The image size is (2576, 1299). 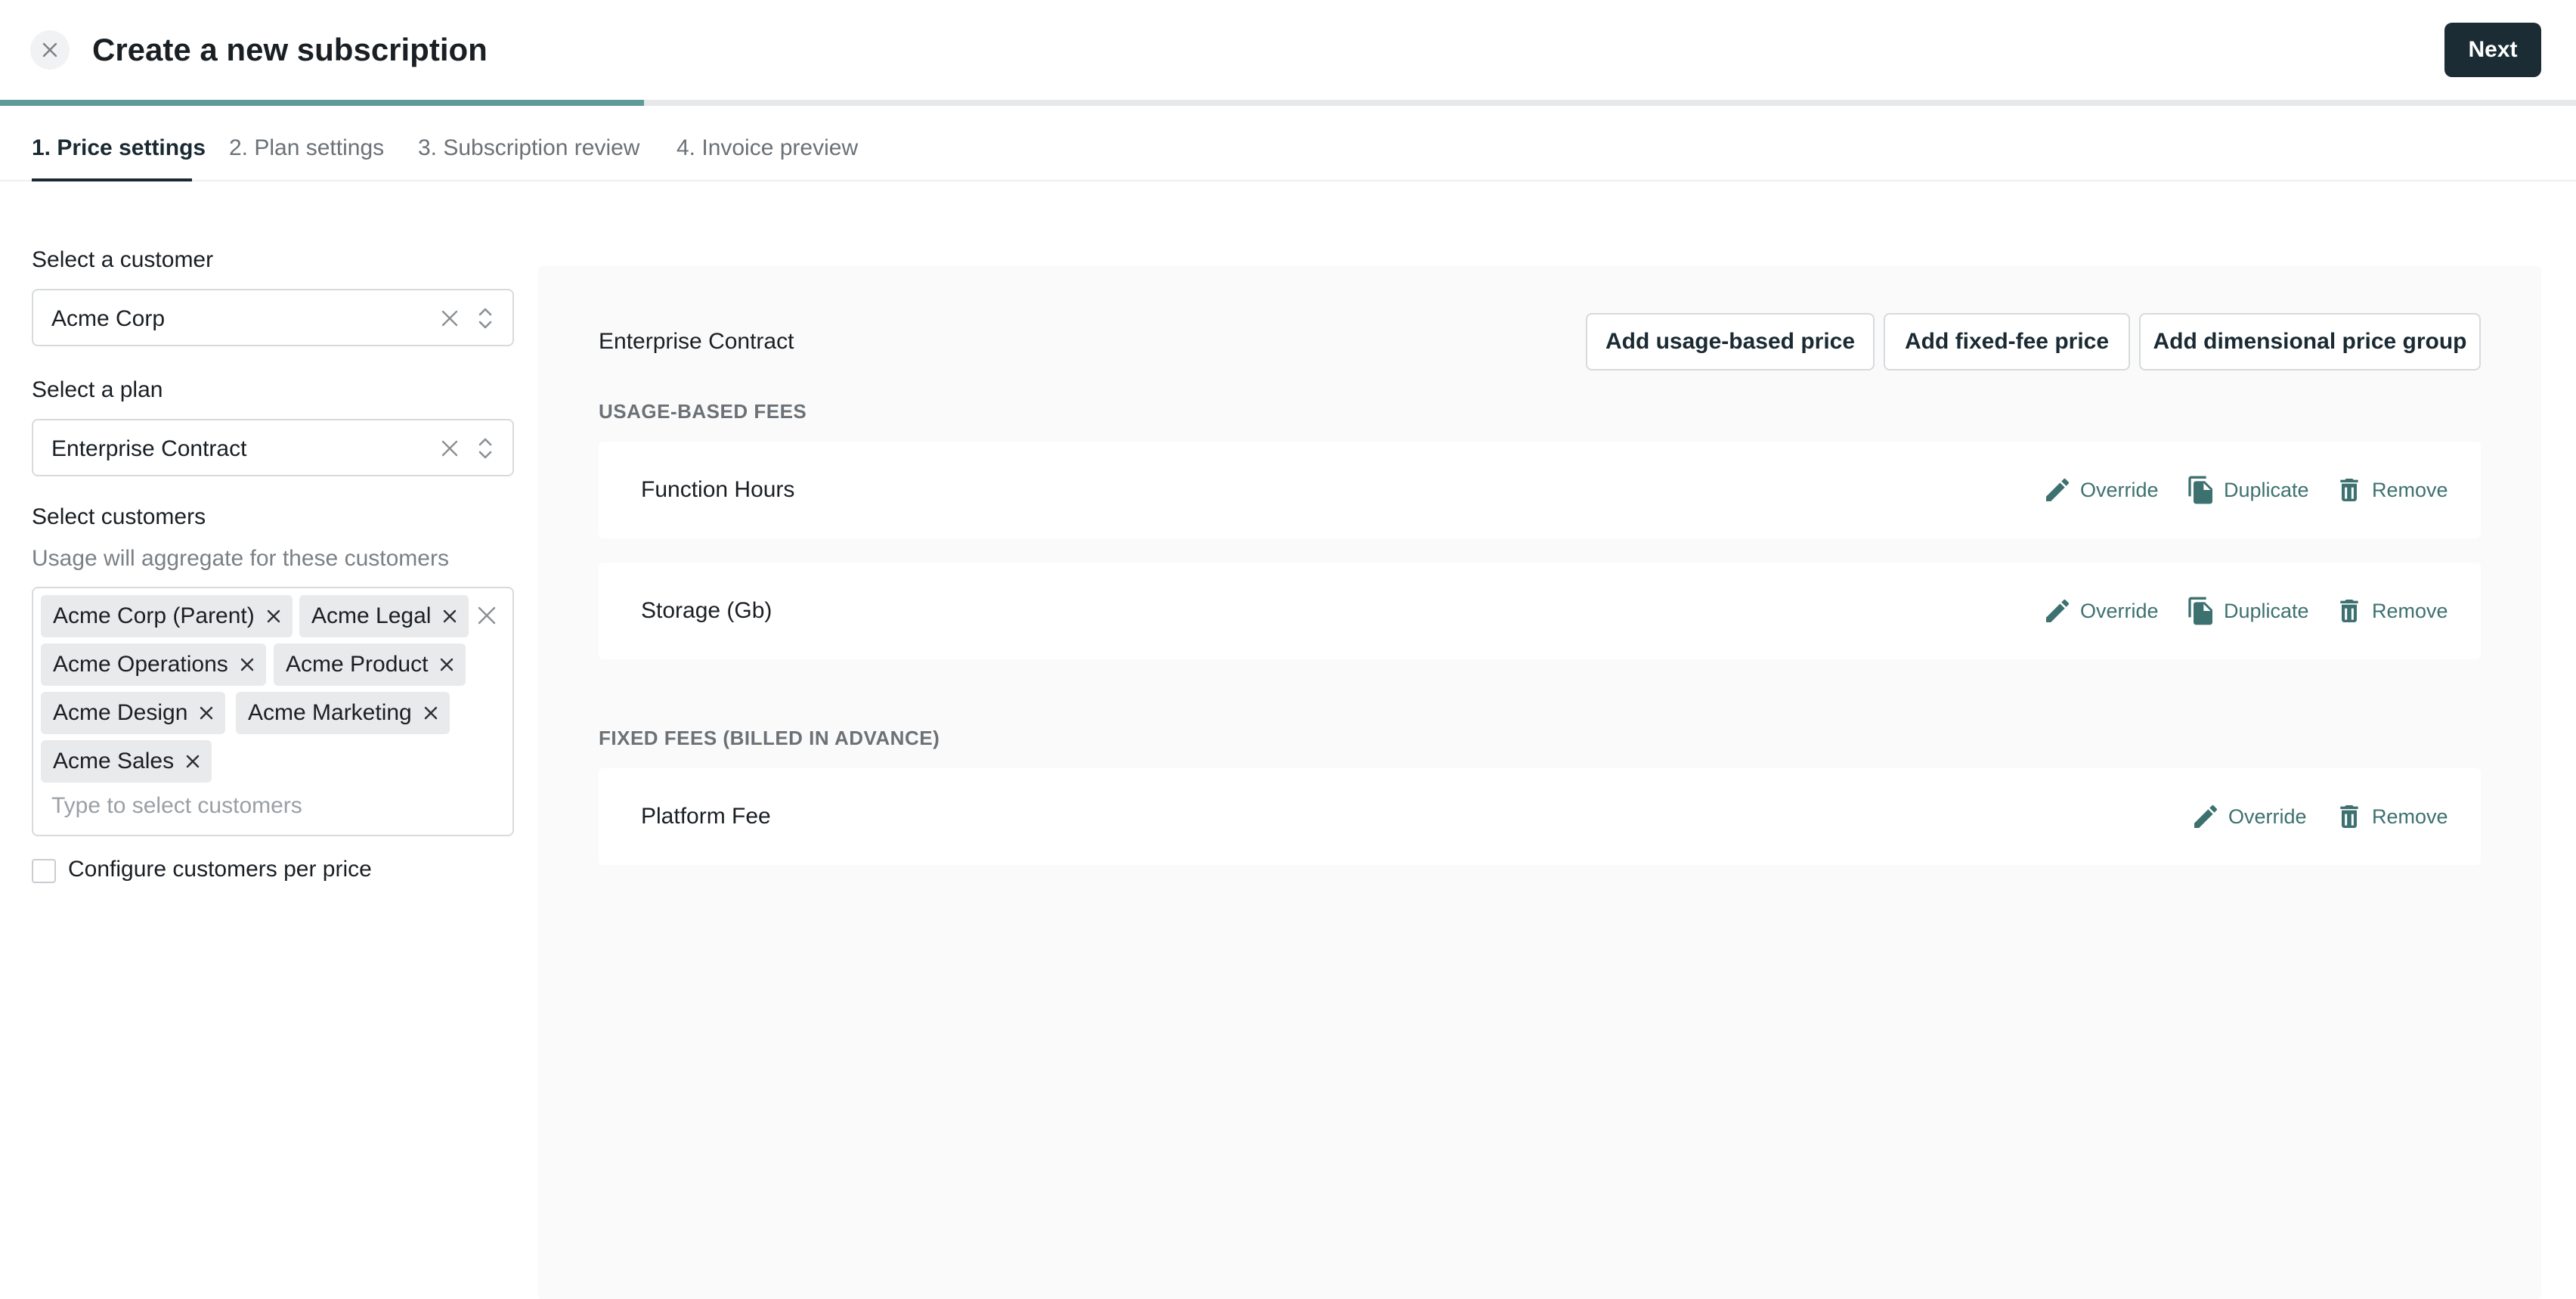 What do you see at coordinates (306, 148) in the screenshot?
I see `tab-plan-settings: 2. Plan settings` at bounding box center [306, 148].